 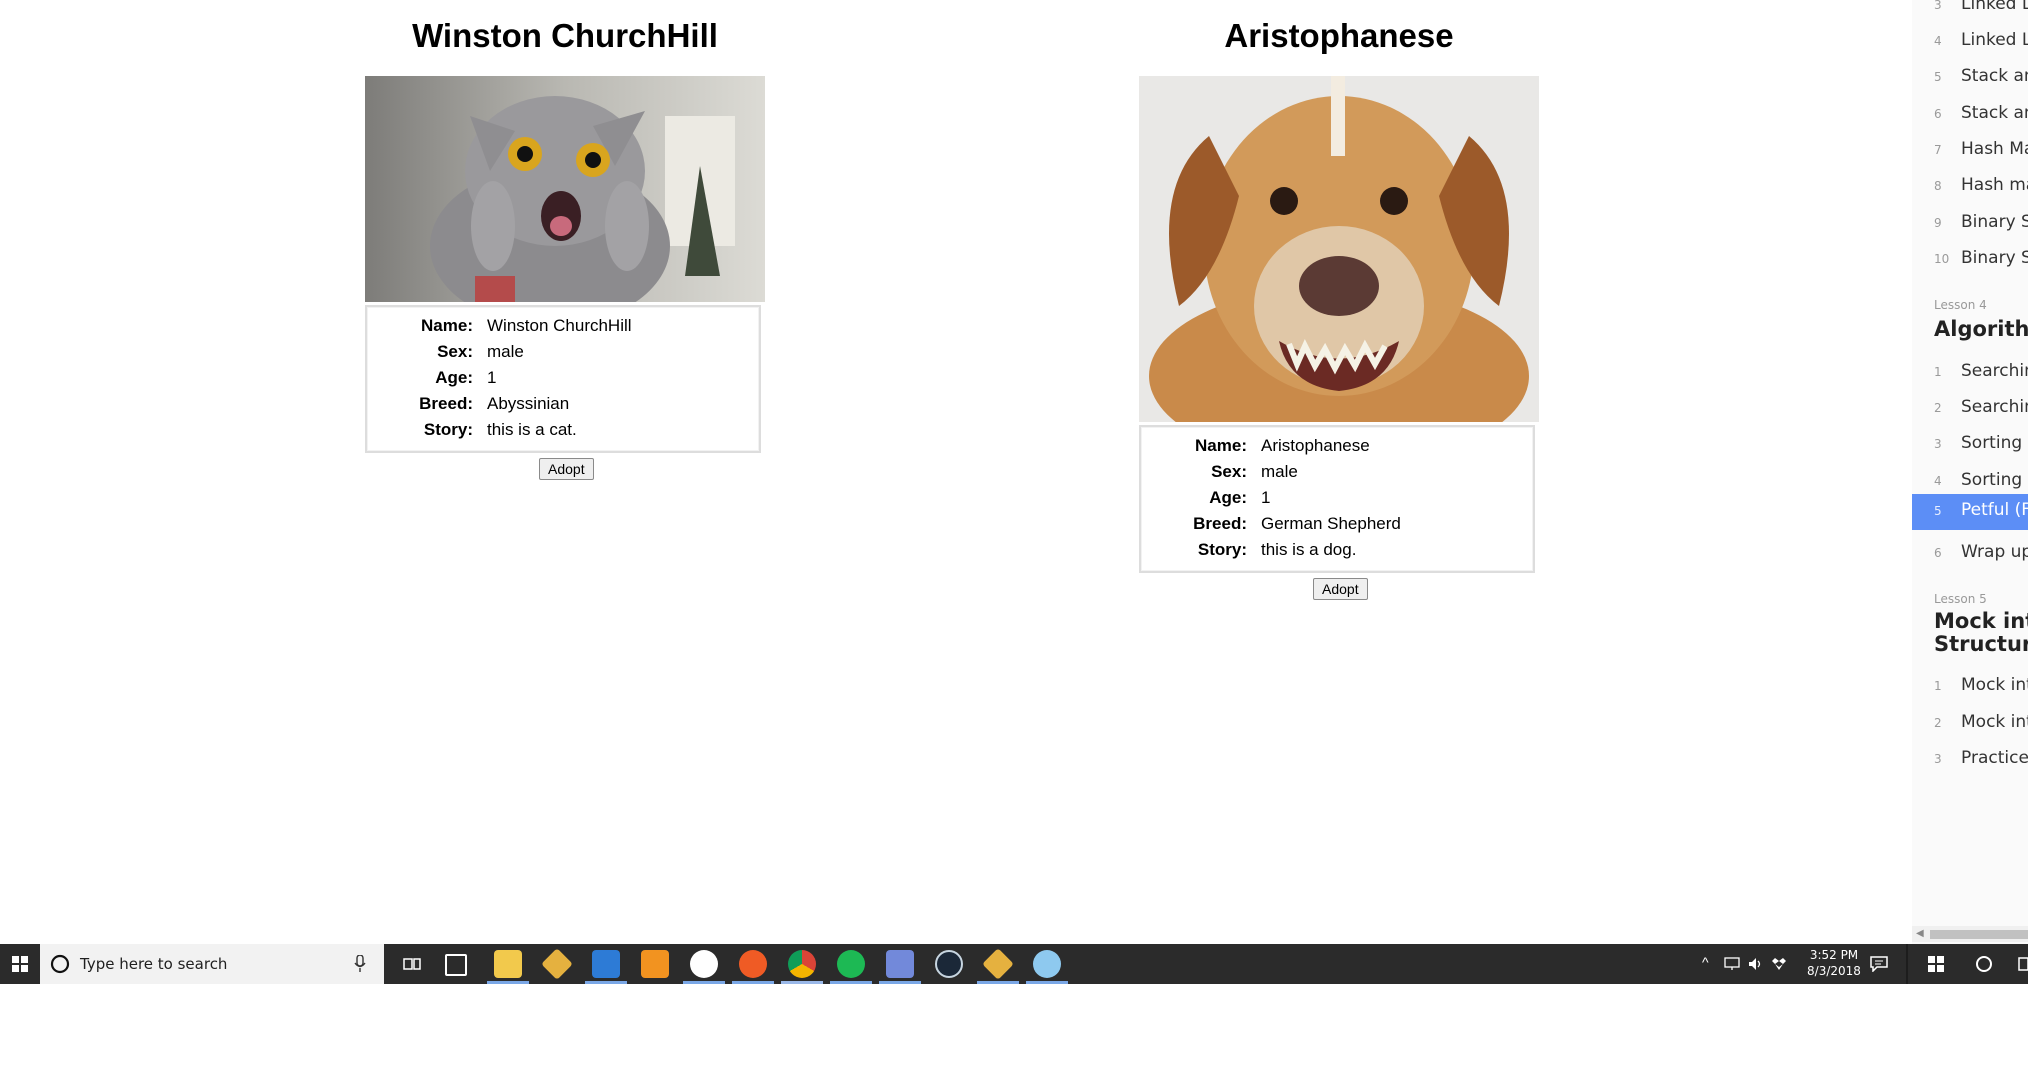 I want to click on name-value: Aristophanese, so click(x=1315, y=445).